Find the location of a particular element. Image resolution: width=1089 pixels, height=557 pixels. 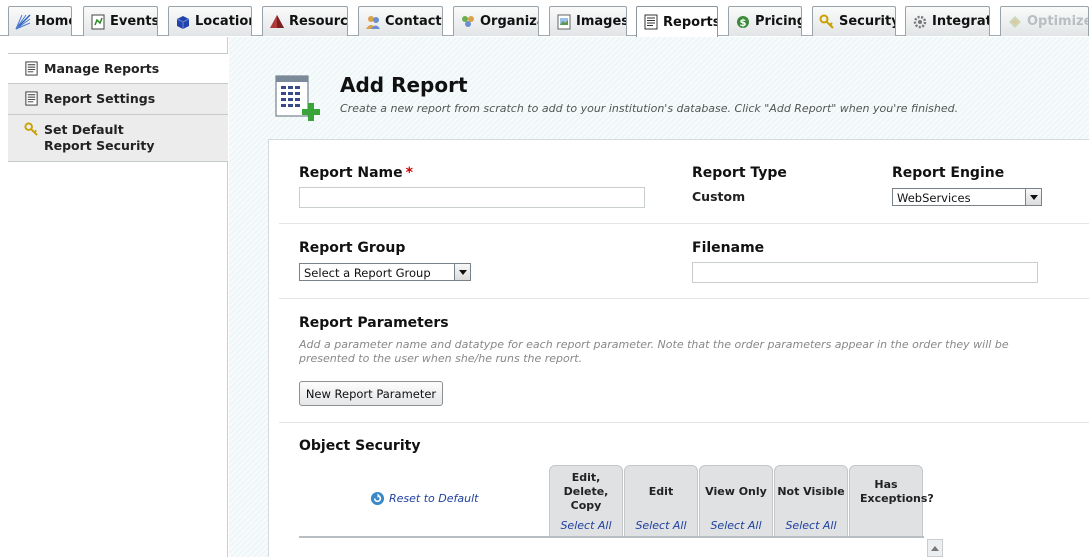

permission-column-edit: Edit Select All is located at coordinates (661, 501).